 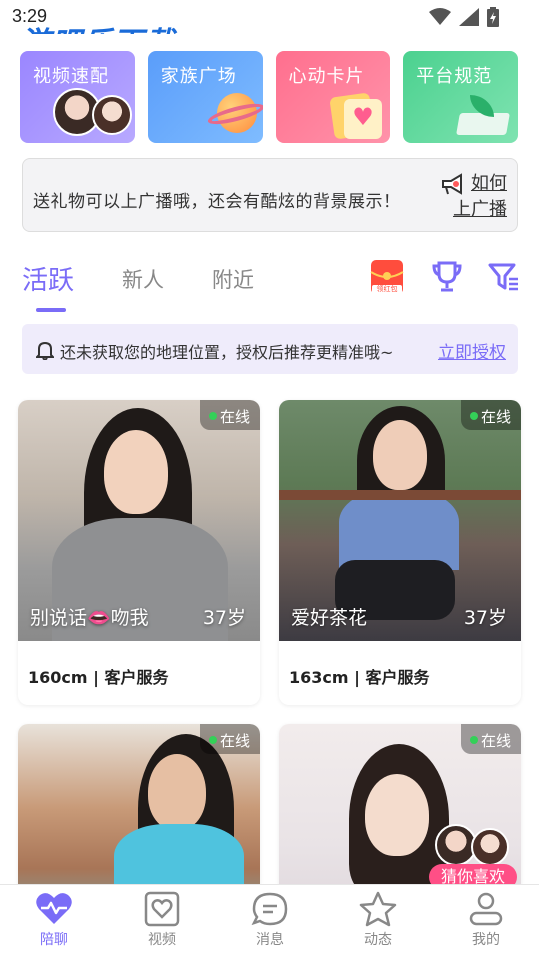 I want to click on heart-pulse-icon, so click(x=54, y=908).